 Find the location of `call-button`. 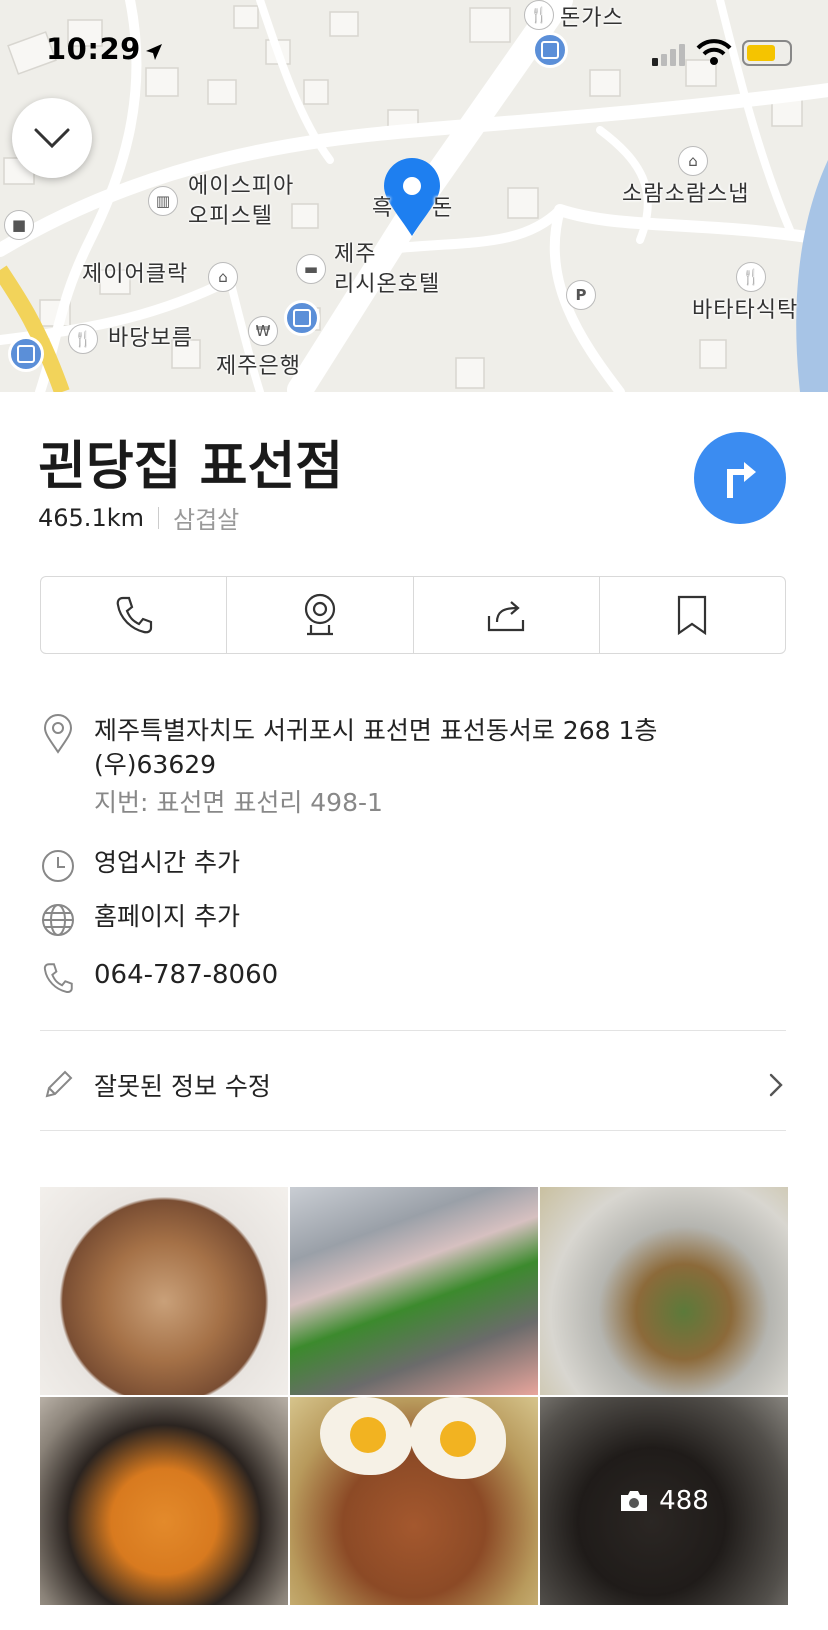

call-button is located at coordinates (134, 615).